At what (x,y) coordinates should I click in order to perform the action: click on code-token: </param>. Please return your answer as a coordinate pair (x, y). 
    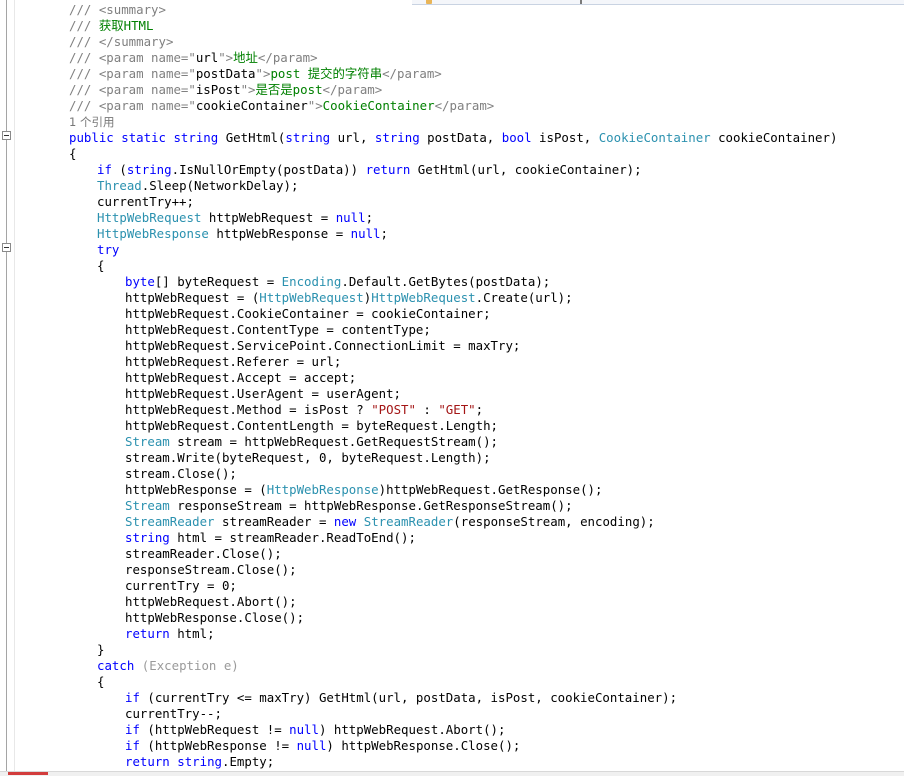
    Looking at the image, I should click on (412, 73).